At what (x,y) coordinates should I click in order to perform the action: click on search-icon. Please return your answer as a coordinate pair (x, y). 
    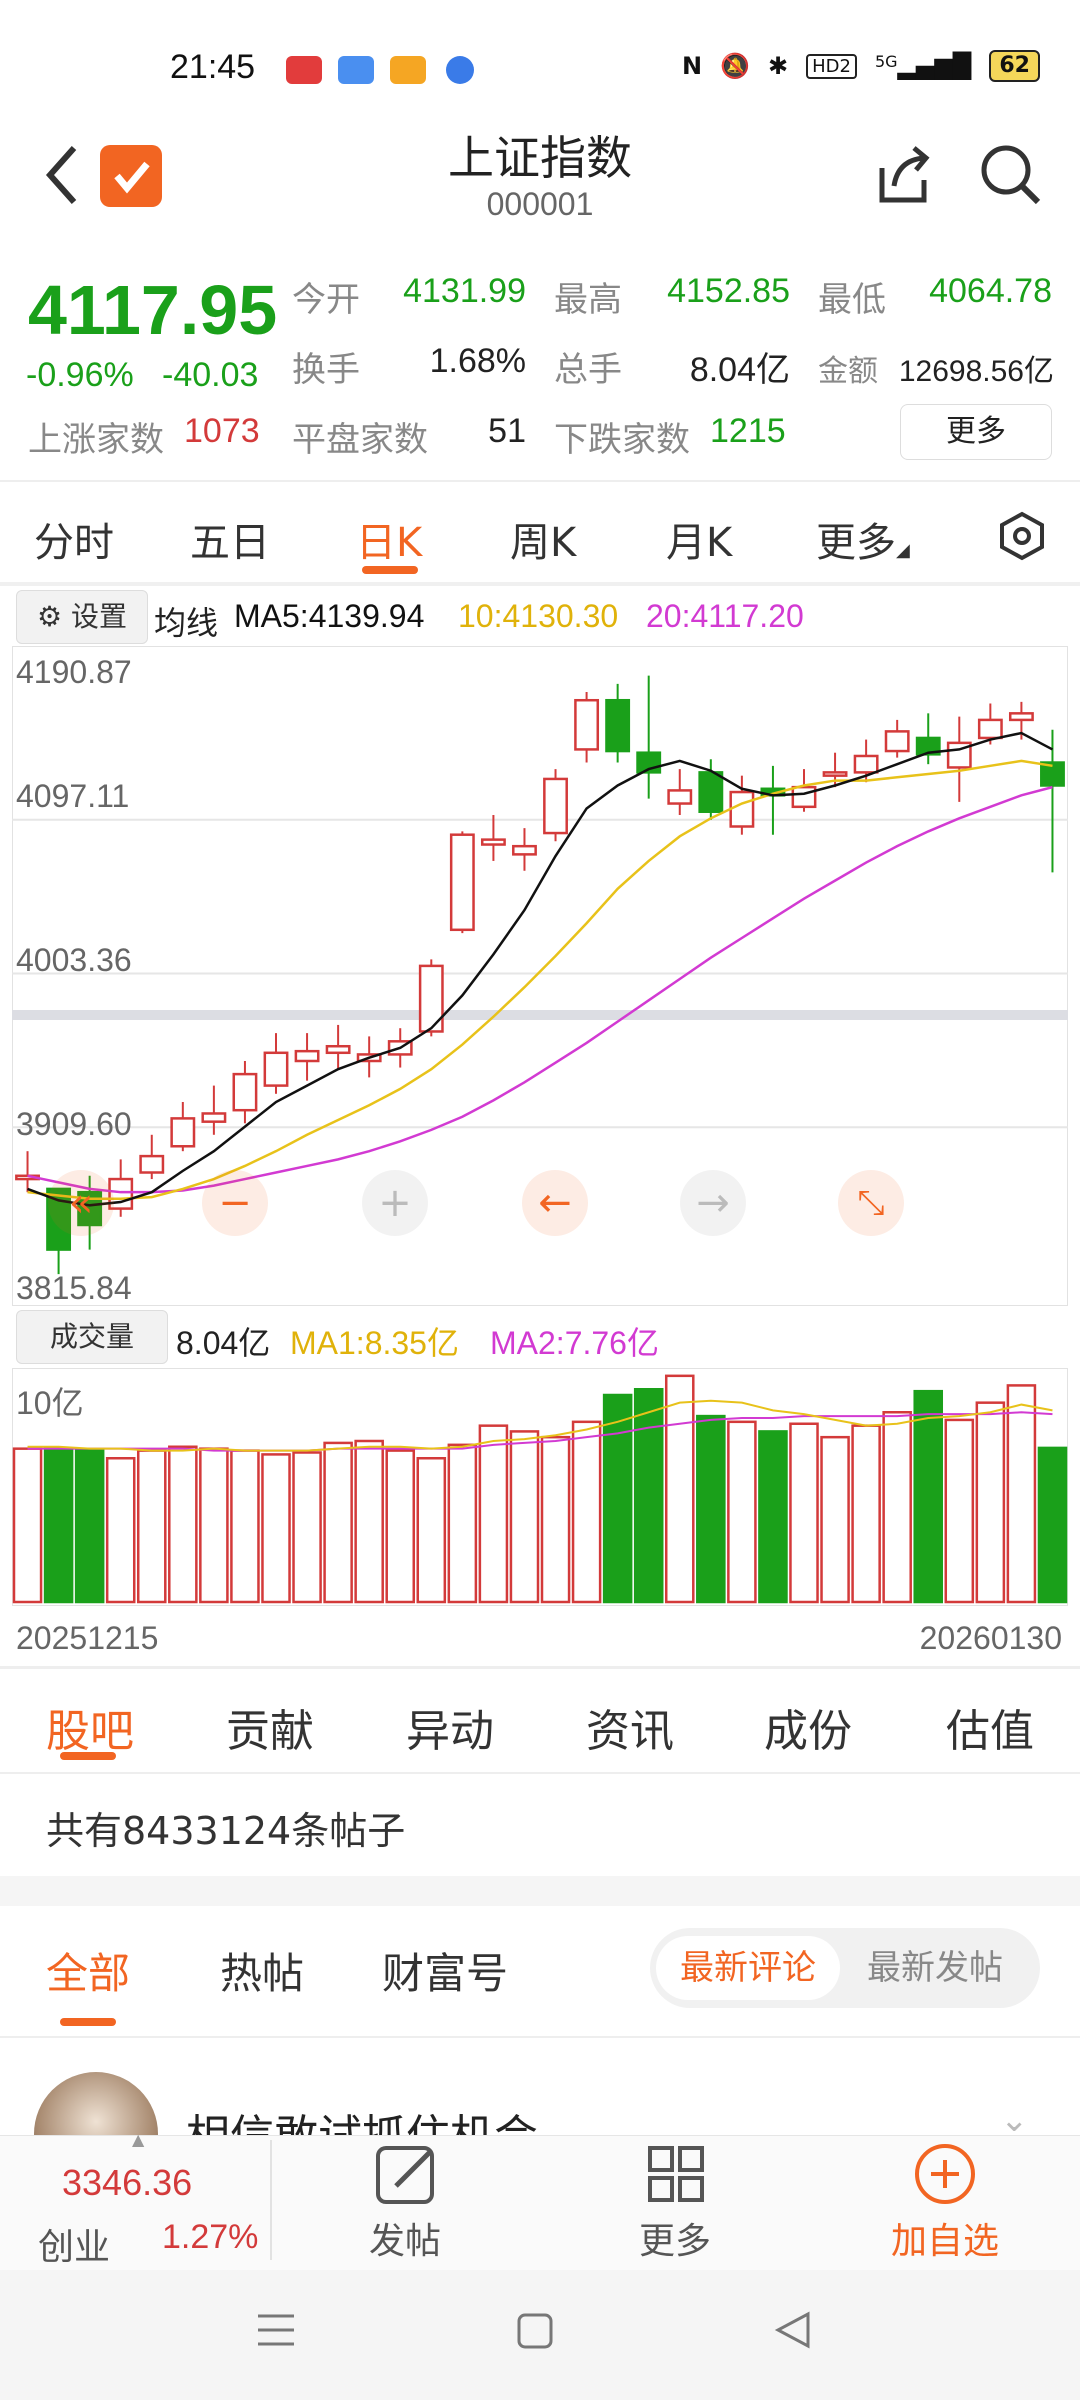
    Looking at the image, I should click on (1011, 175).